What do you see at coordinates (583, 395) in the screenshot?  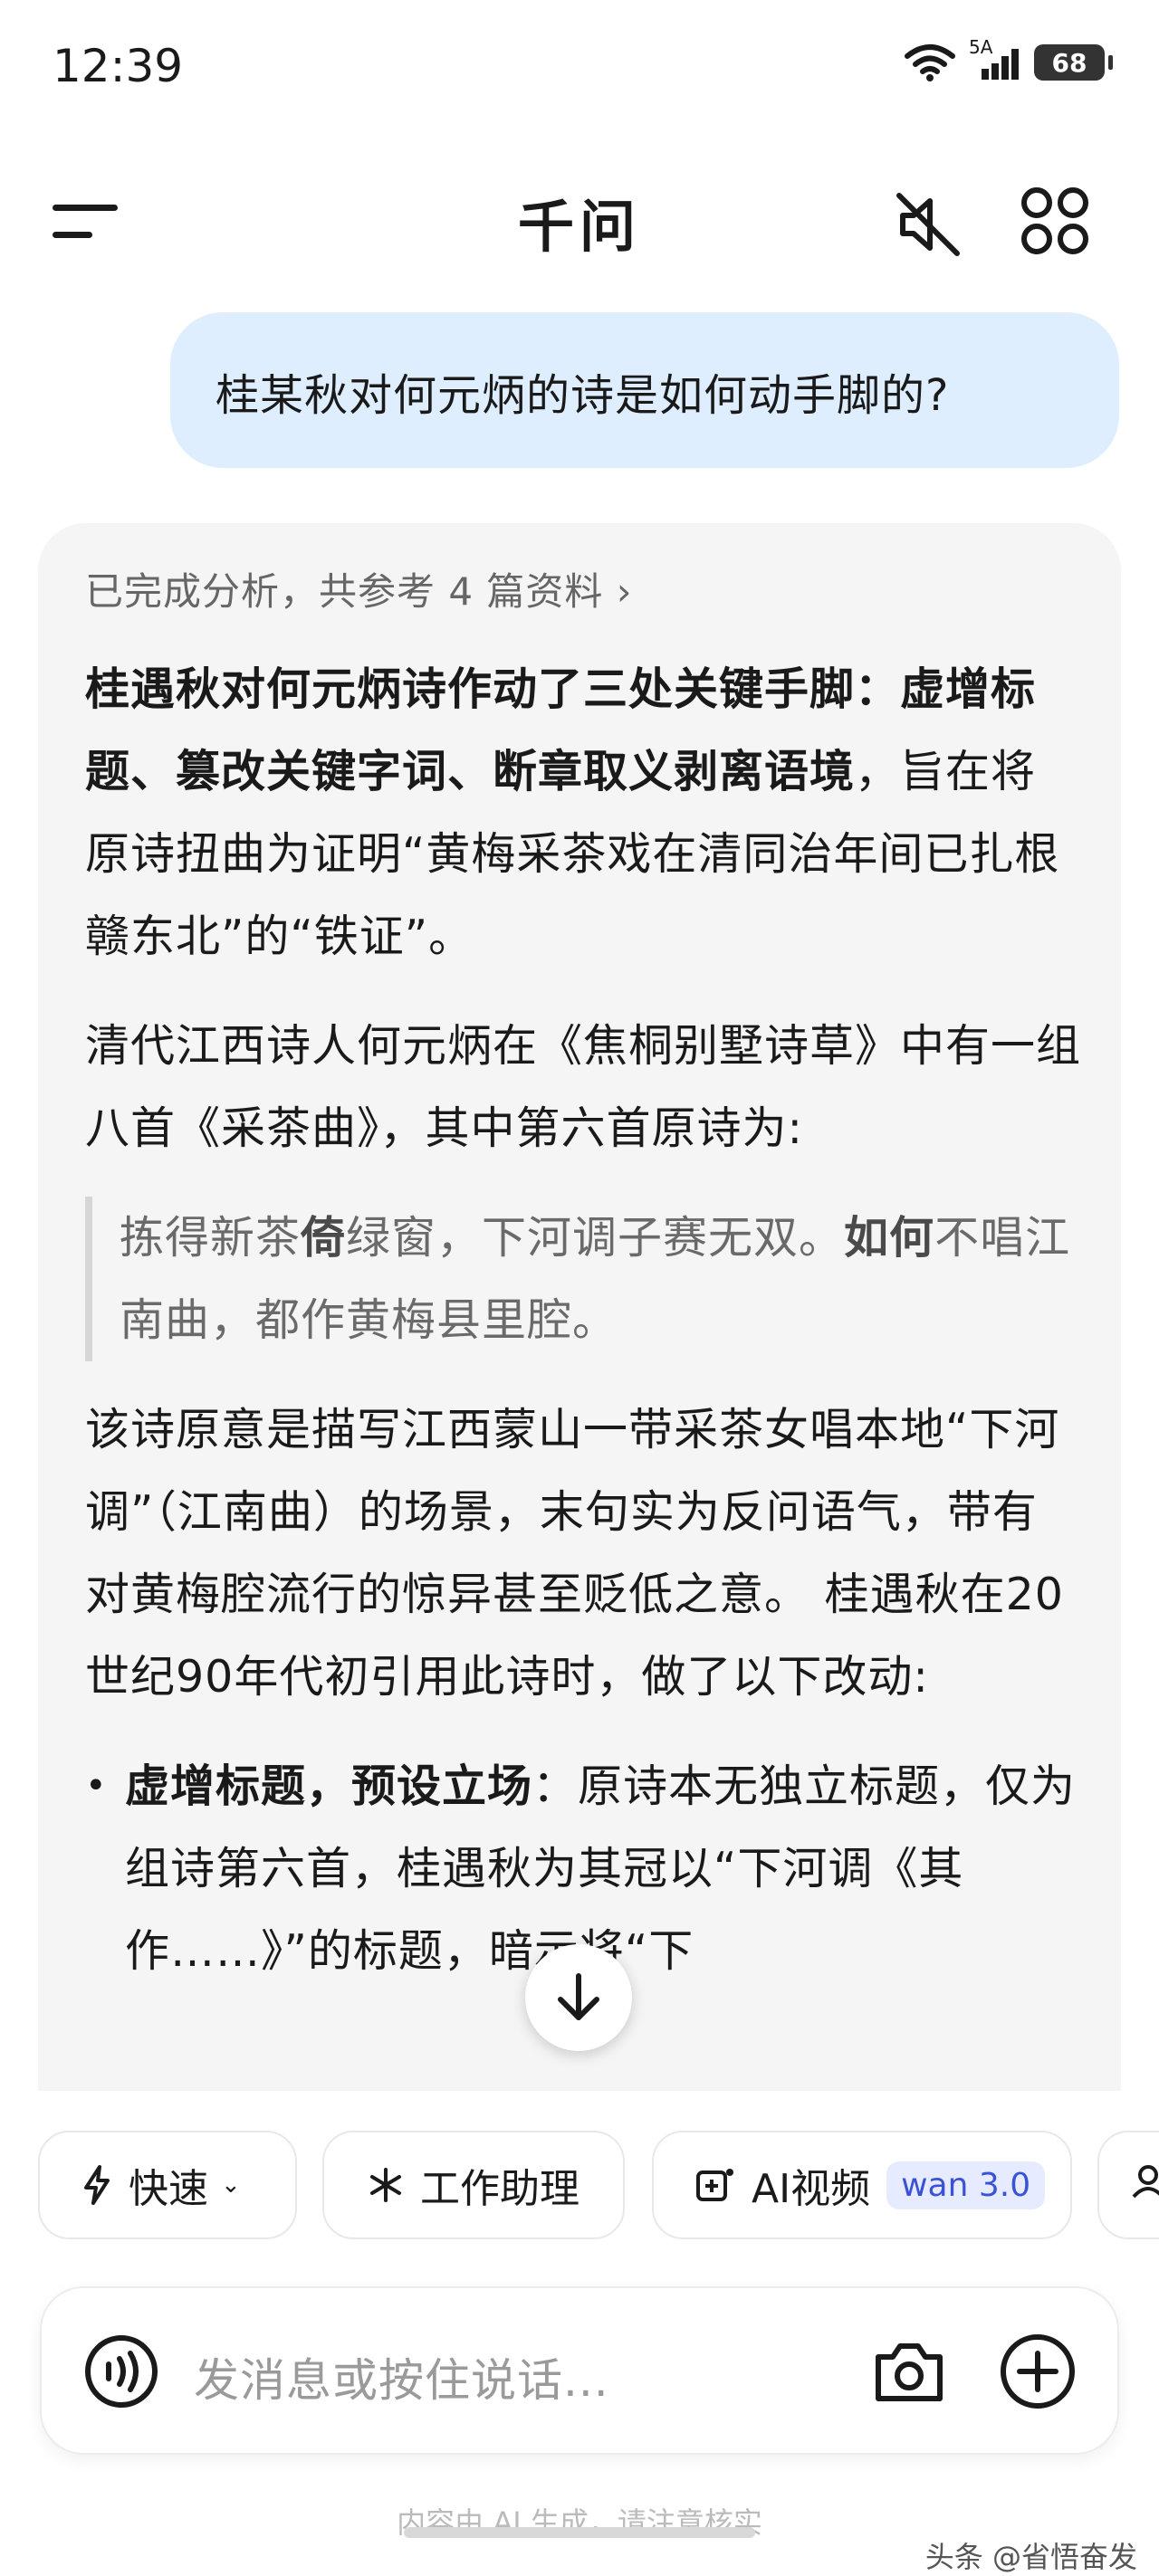 I see `user-message-text: 桂某秋对何元炳的诗是如何动手脚的?` at bounding box center [583, 395].